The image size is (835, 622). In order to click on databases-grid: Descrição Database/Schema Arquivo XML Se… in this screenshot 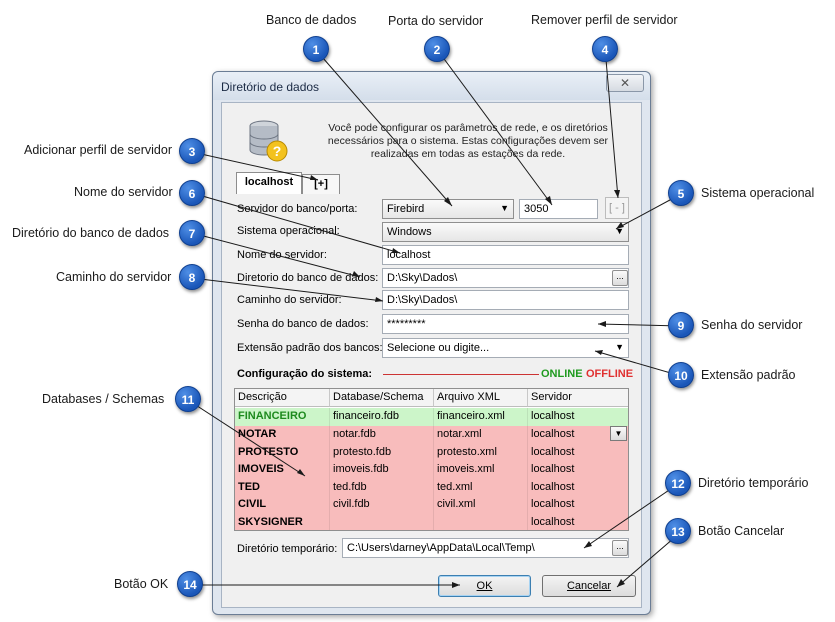, I will do `click(431, 459)`.